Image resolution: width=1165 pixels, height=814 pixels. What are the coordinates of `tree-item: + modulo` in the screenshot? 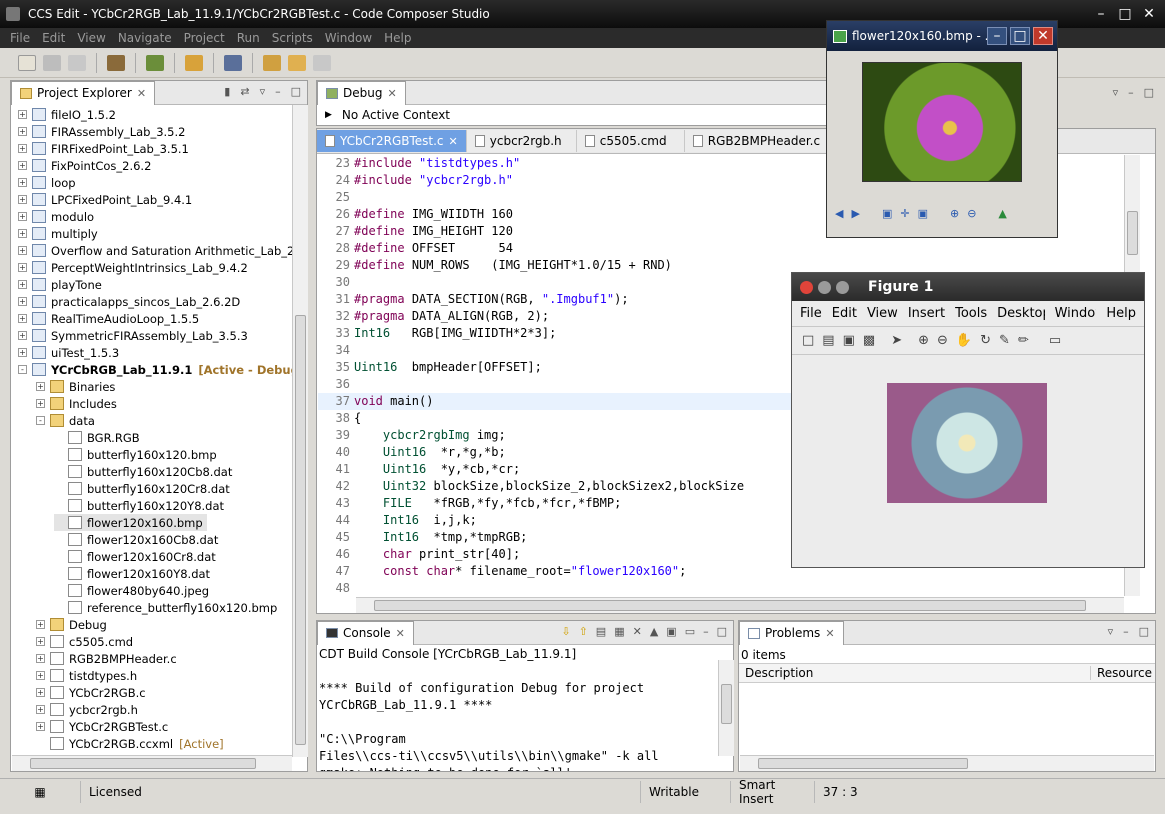 It's located at (56, 216).